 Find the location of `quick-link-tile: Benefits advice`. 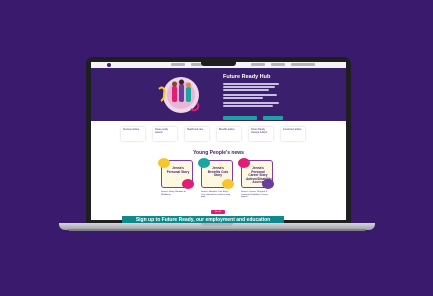

quick-link-tile: Benefits advice is located at coordinates (229, 134).